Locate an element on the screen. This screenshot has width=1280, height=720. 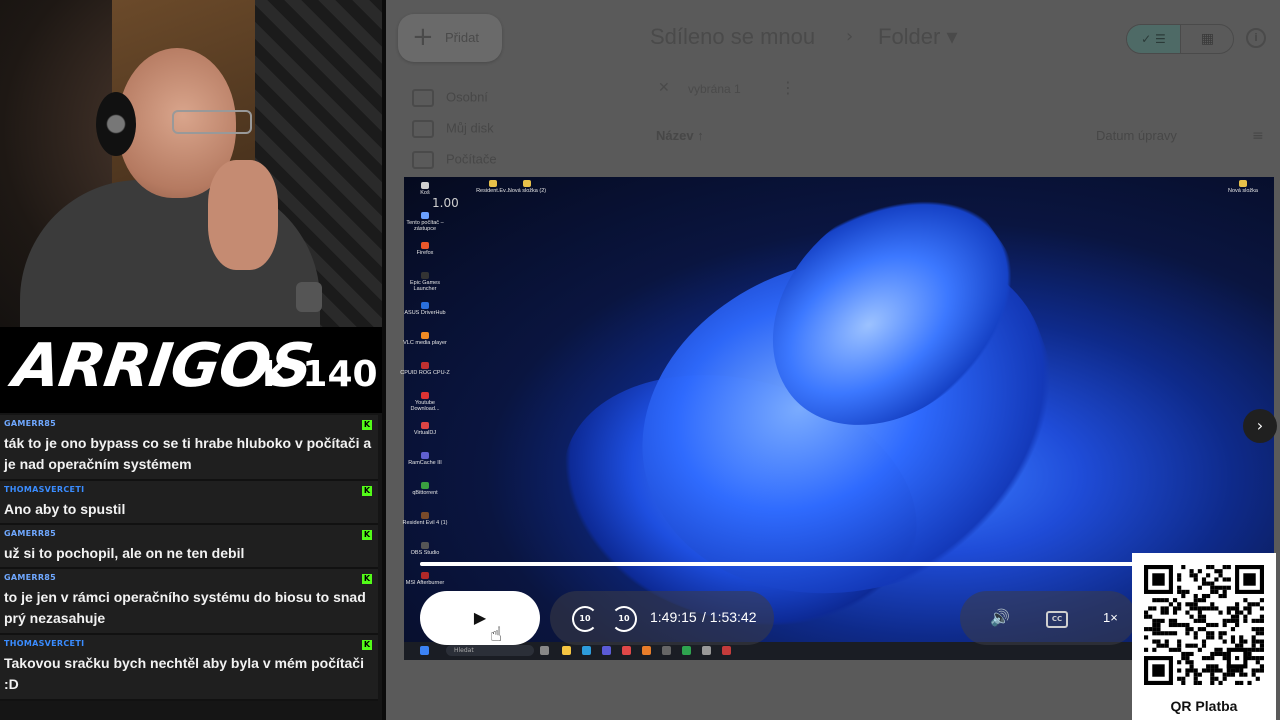
nav-item-computers: Počítače is located at coordinates (454, 160).